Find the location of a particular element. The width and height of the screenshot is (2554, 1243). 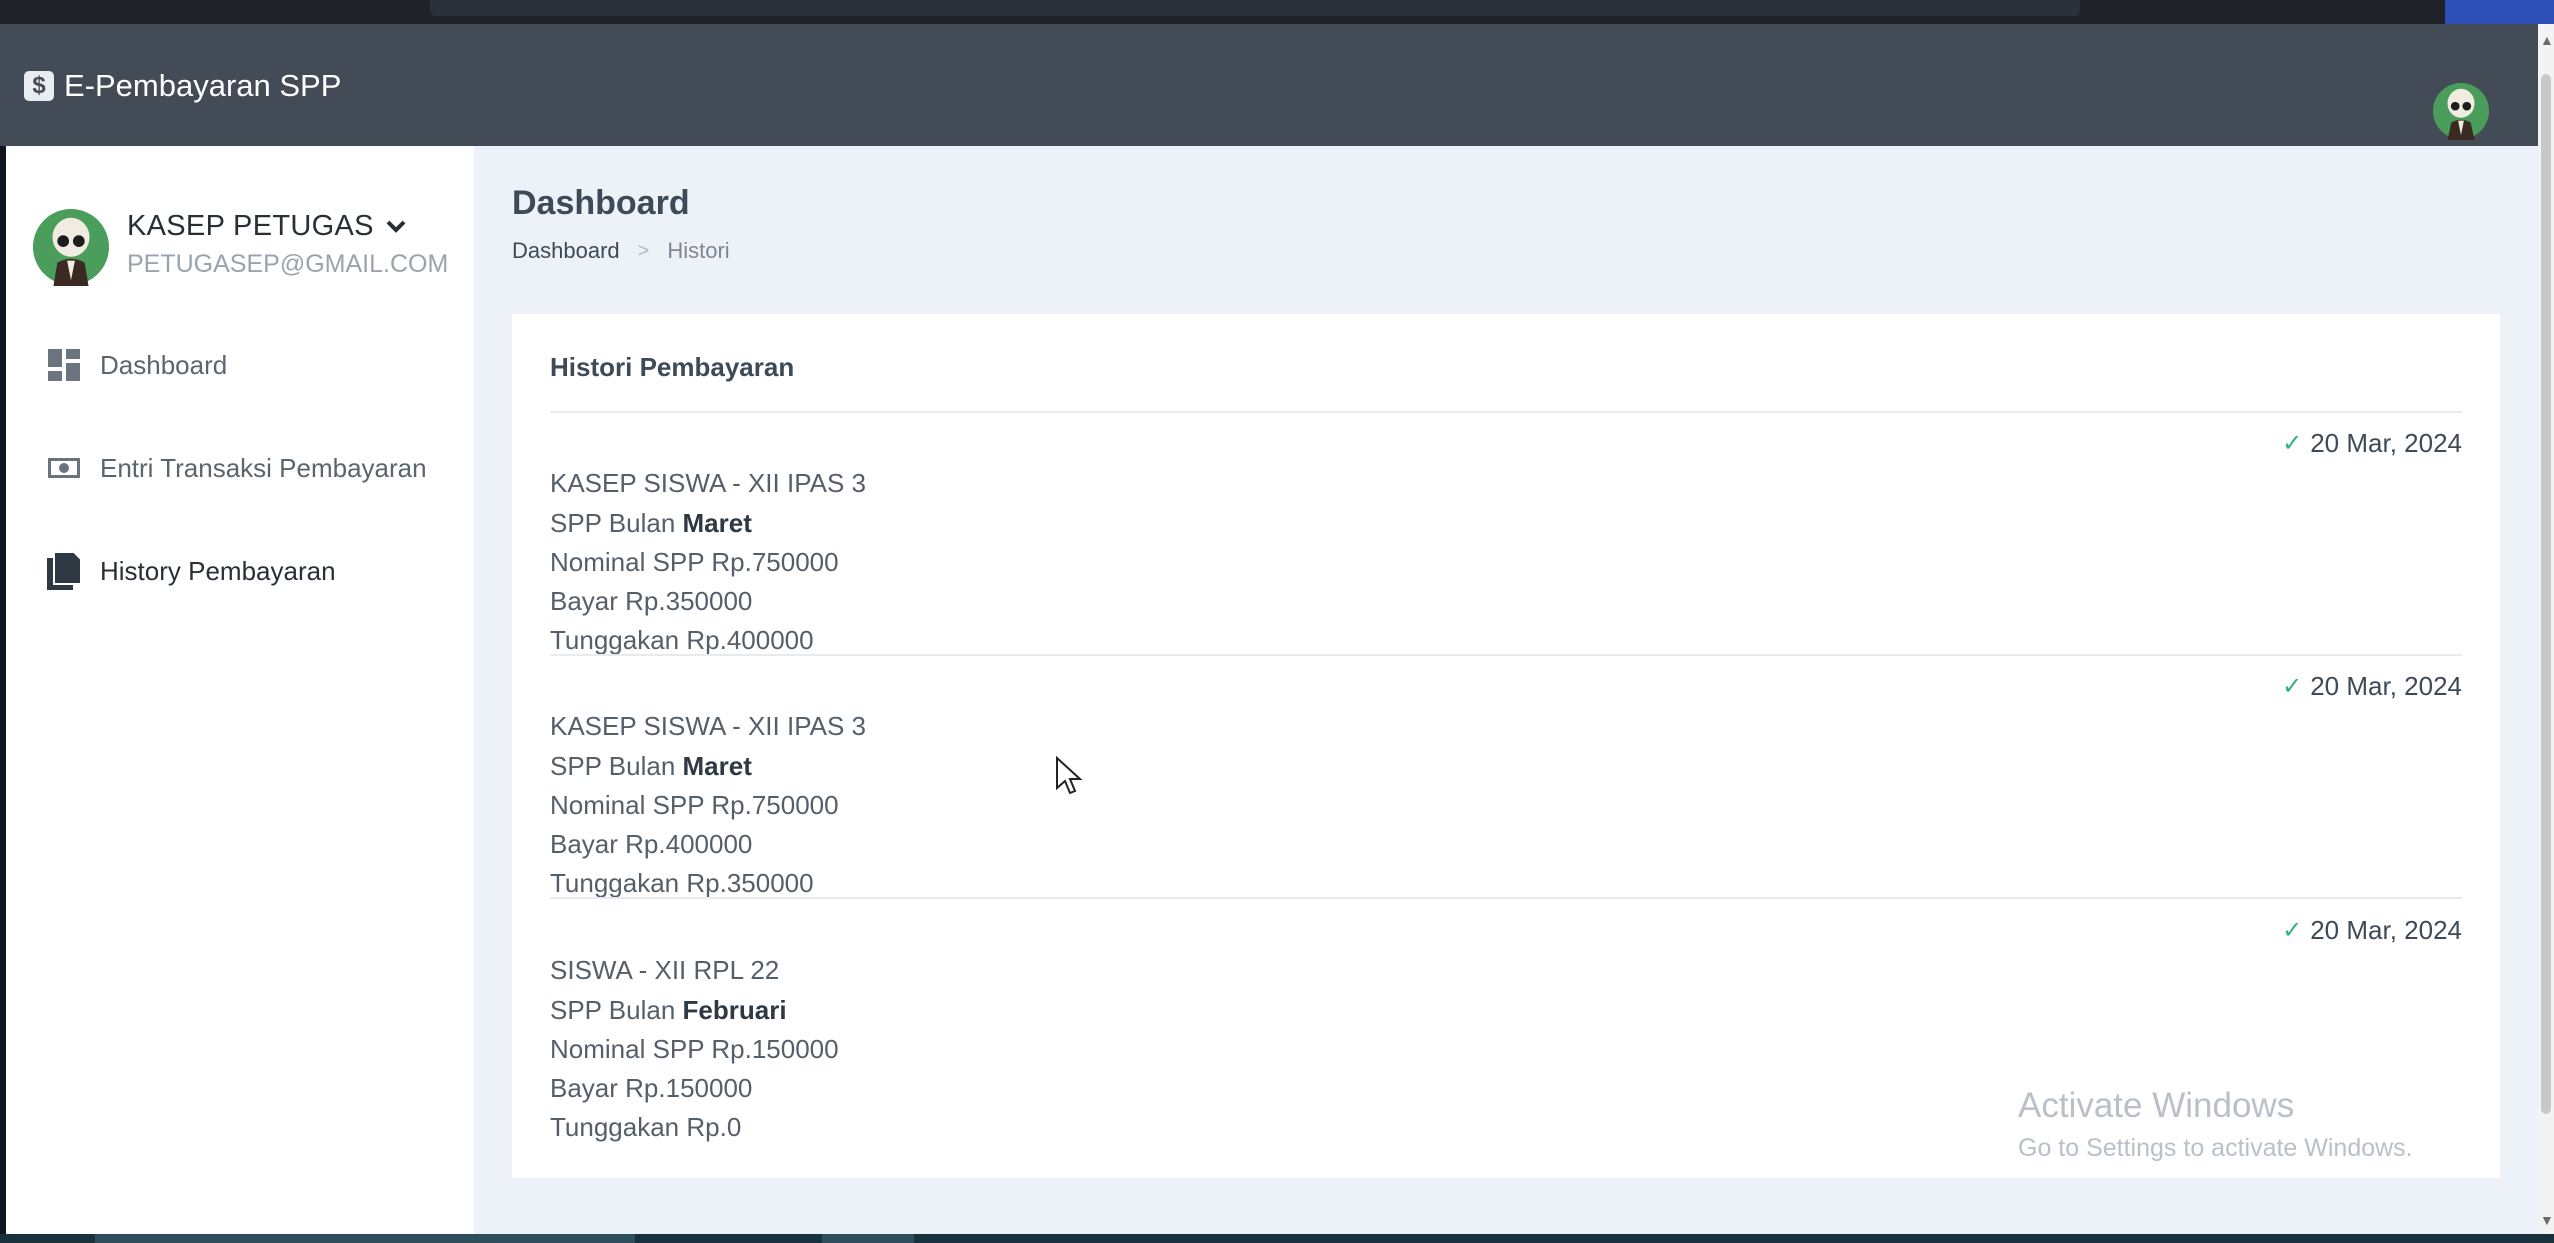

amount-arrears: Tunggakan Rp.400000 is located at coordinates (682, 640).